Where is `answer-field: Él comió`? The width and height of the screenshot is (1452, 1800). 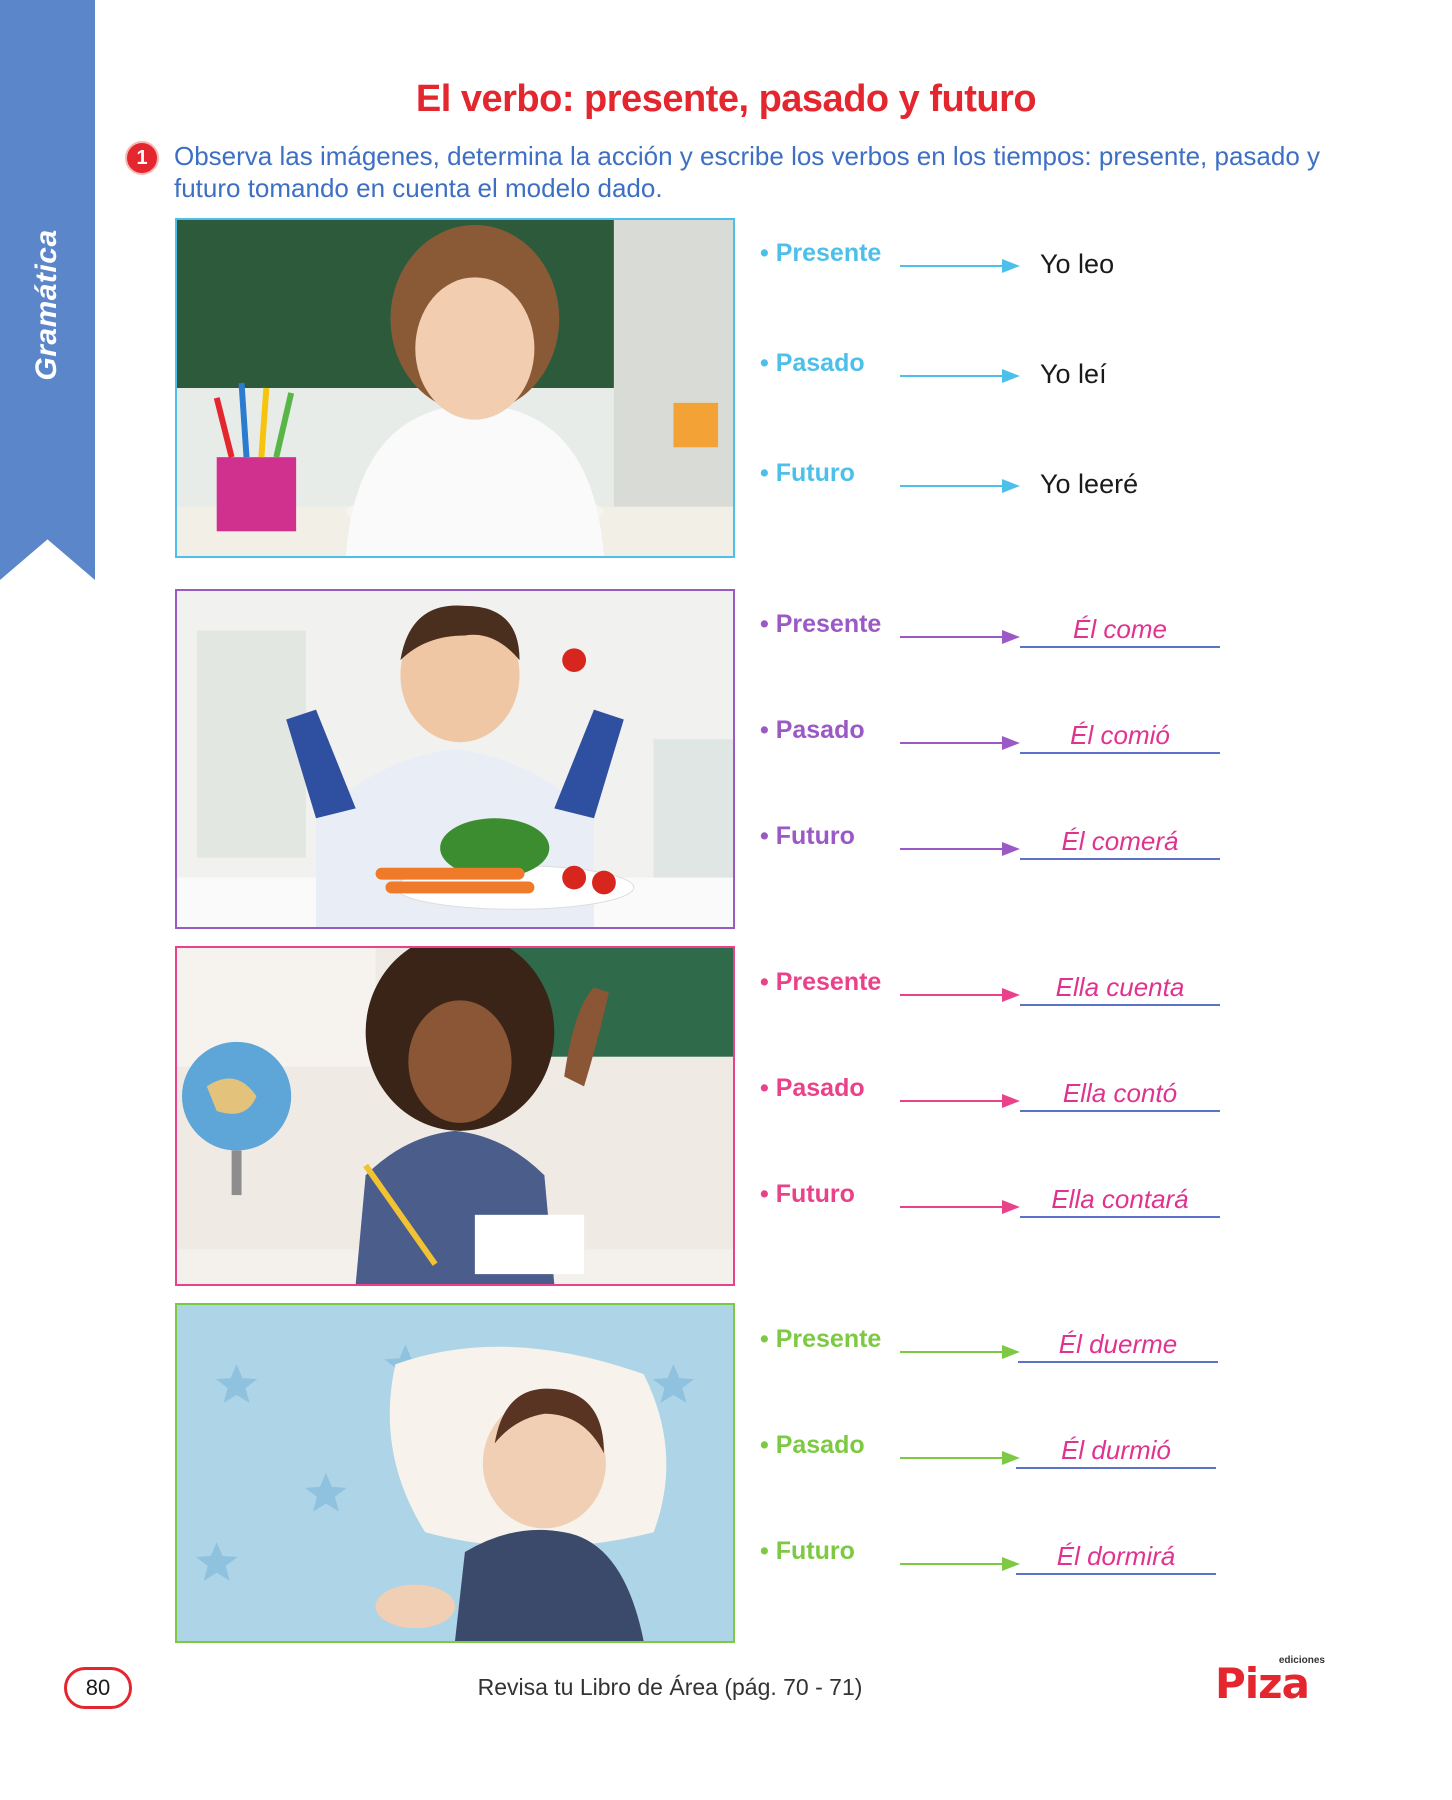
answer-field: Él comió is located at coordinates (1120, 737).